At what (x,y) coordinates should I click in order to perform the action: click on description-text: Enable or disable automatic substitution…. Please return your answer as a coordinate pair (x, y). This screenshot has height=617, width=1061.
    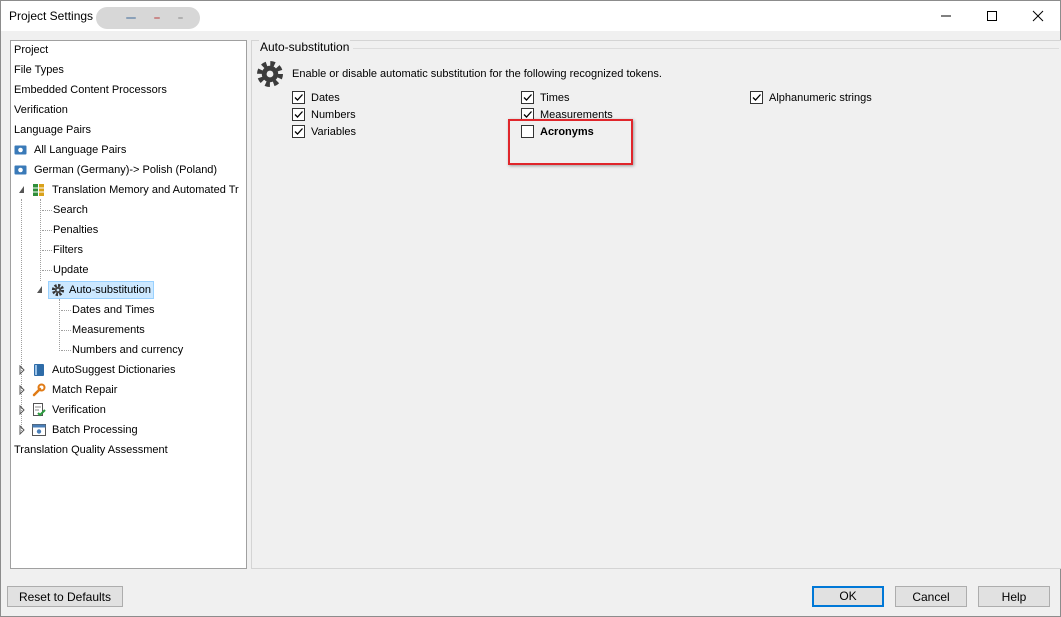
    Looking at the image, I should click on (477, 74).